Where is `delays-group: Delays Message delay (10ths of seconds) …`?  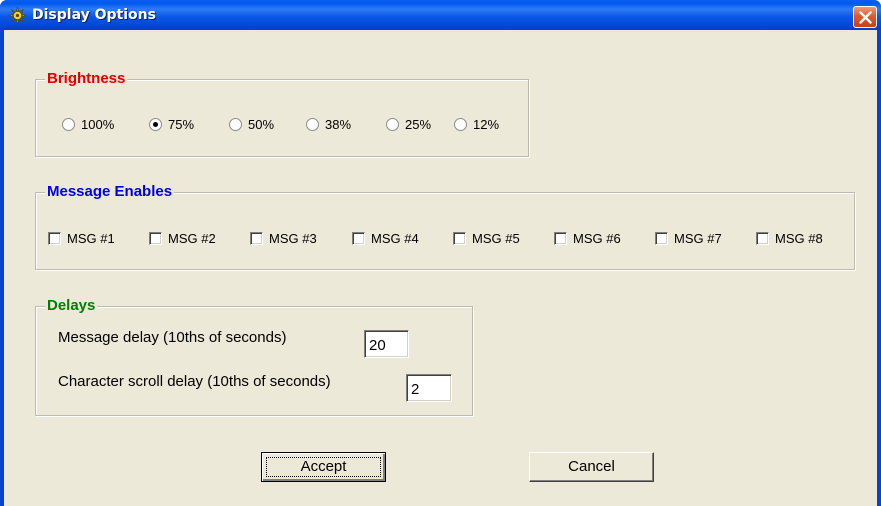
delays-group: Delays Message delay (10ths of seconds) … is located at coordinates (254, 356).